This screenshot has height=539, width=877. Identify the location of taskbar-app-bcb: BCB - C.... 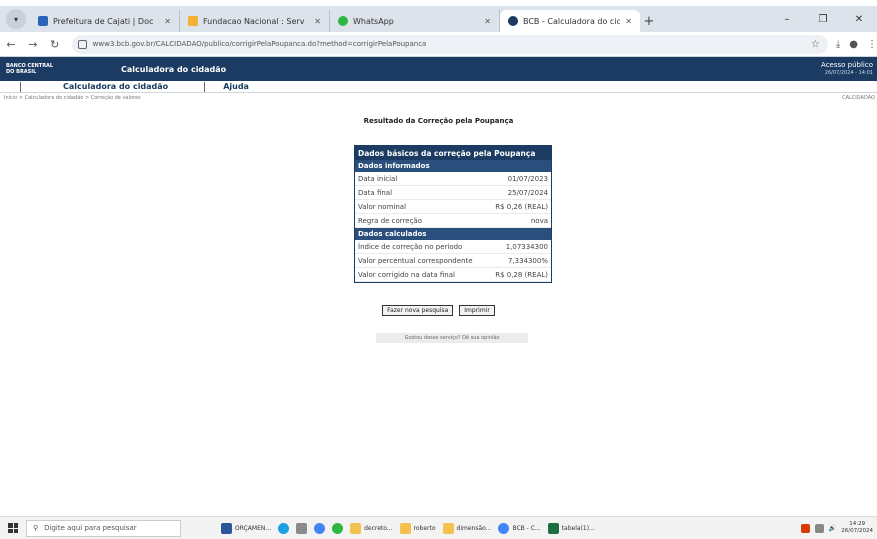
(519, 528).